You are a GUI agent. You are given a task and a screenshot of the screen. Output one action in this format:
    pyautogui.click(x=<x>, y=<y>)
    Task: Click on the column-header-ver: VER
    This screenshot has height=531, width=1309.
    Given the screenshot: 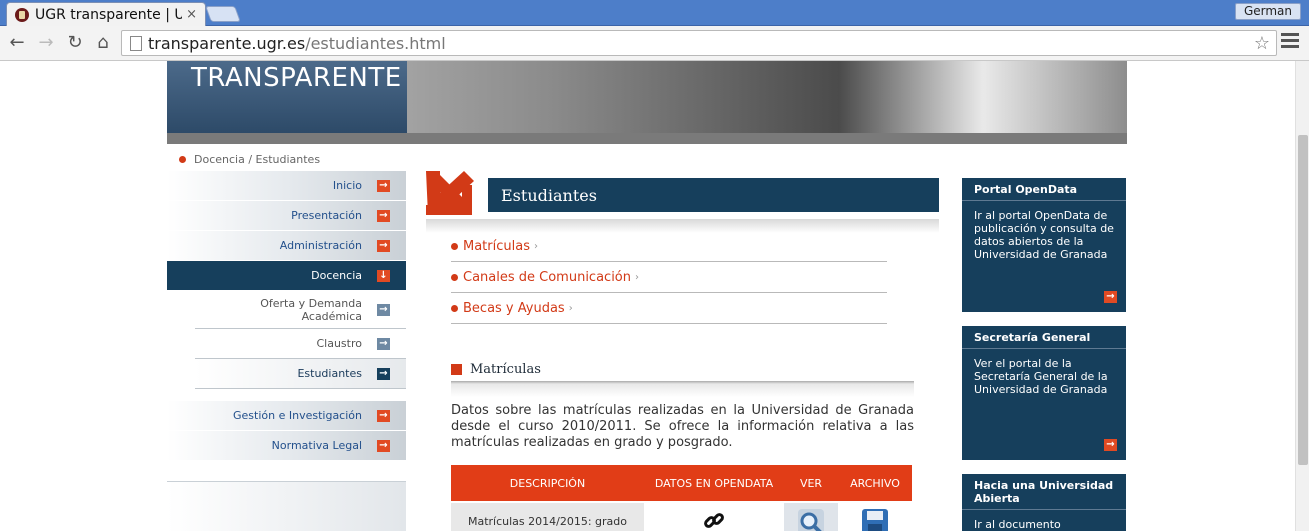 What is the action you would take?
    pyautogui.click(x=811, y=483)
    